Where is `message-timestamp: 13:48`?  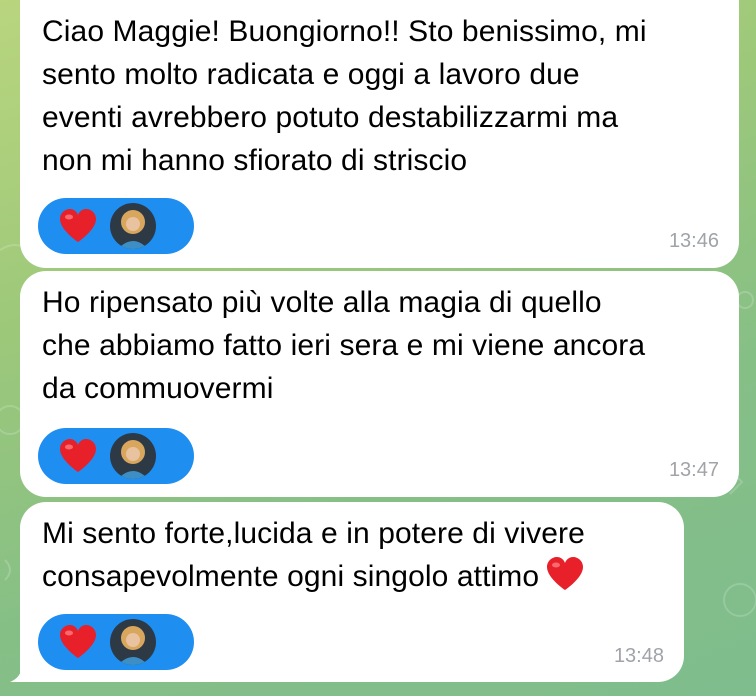 message-timestamp: 13:48 is located at coordinates (638, 656).